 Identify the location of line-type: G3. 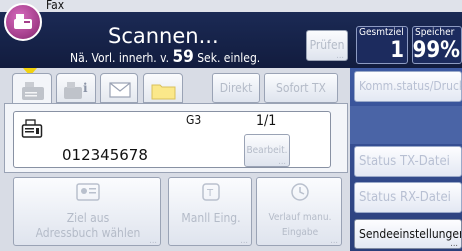
(194, 120).